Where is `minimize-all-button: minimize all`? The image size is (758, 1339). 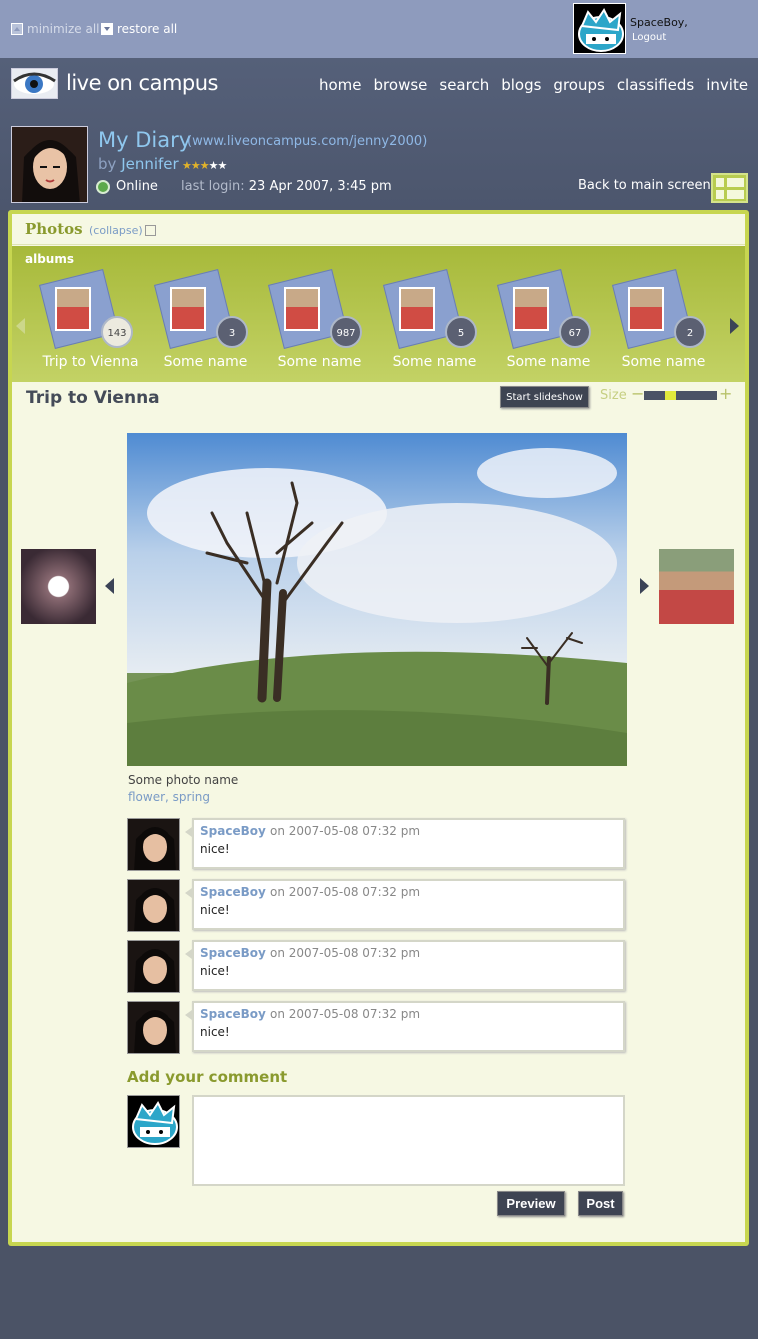
minimize-all-button: minimize all is located at coordinates (55, 29).